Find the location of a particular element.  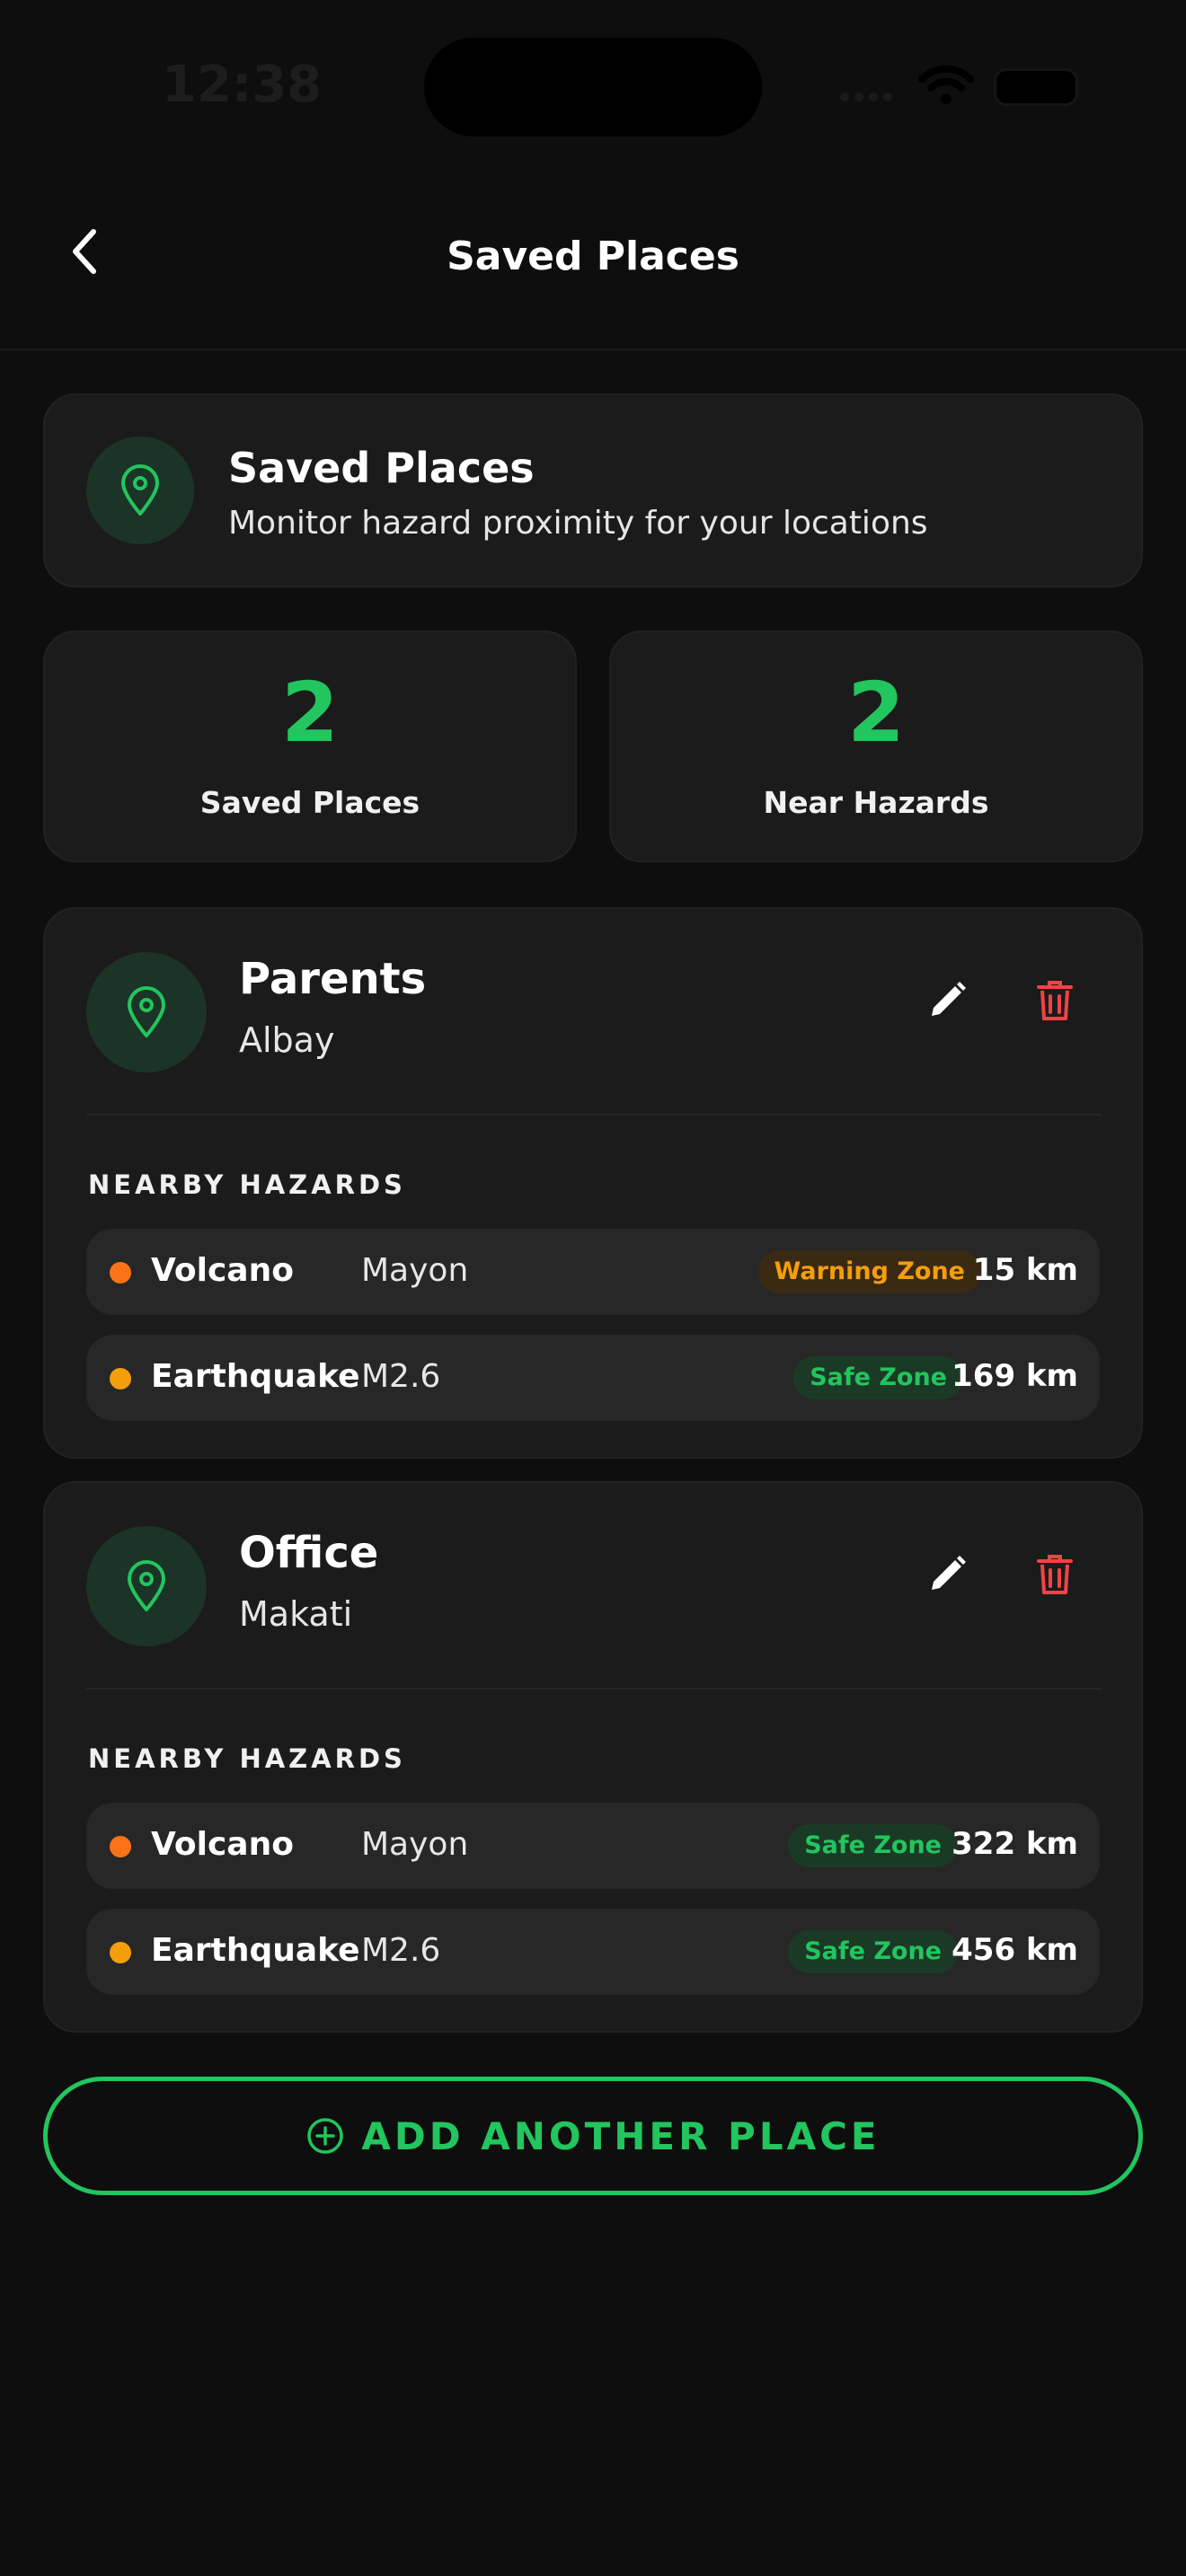

place-name: Office is located at coordinates (309, 1553).